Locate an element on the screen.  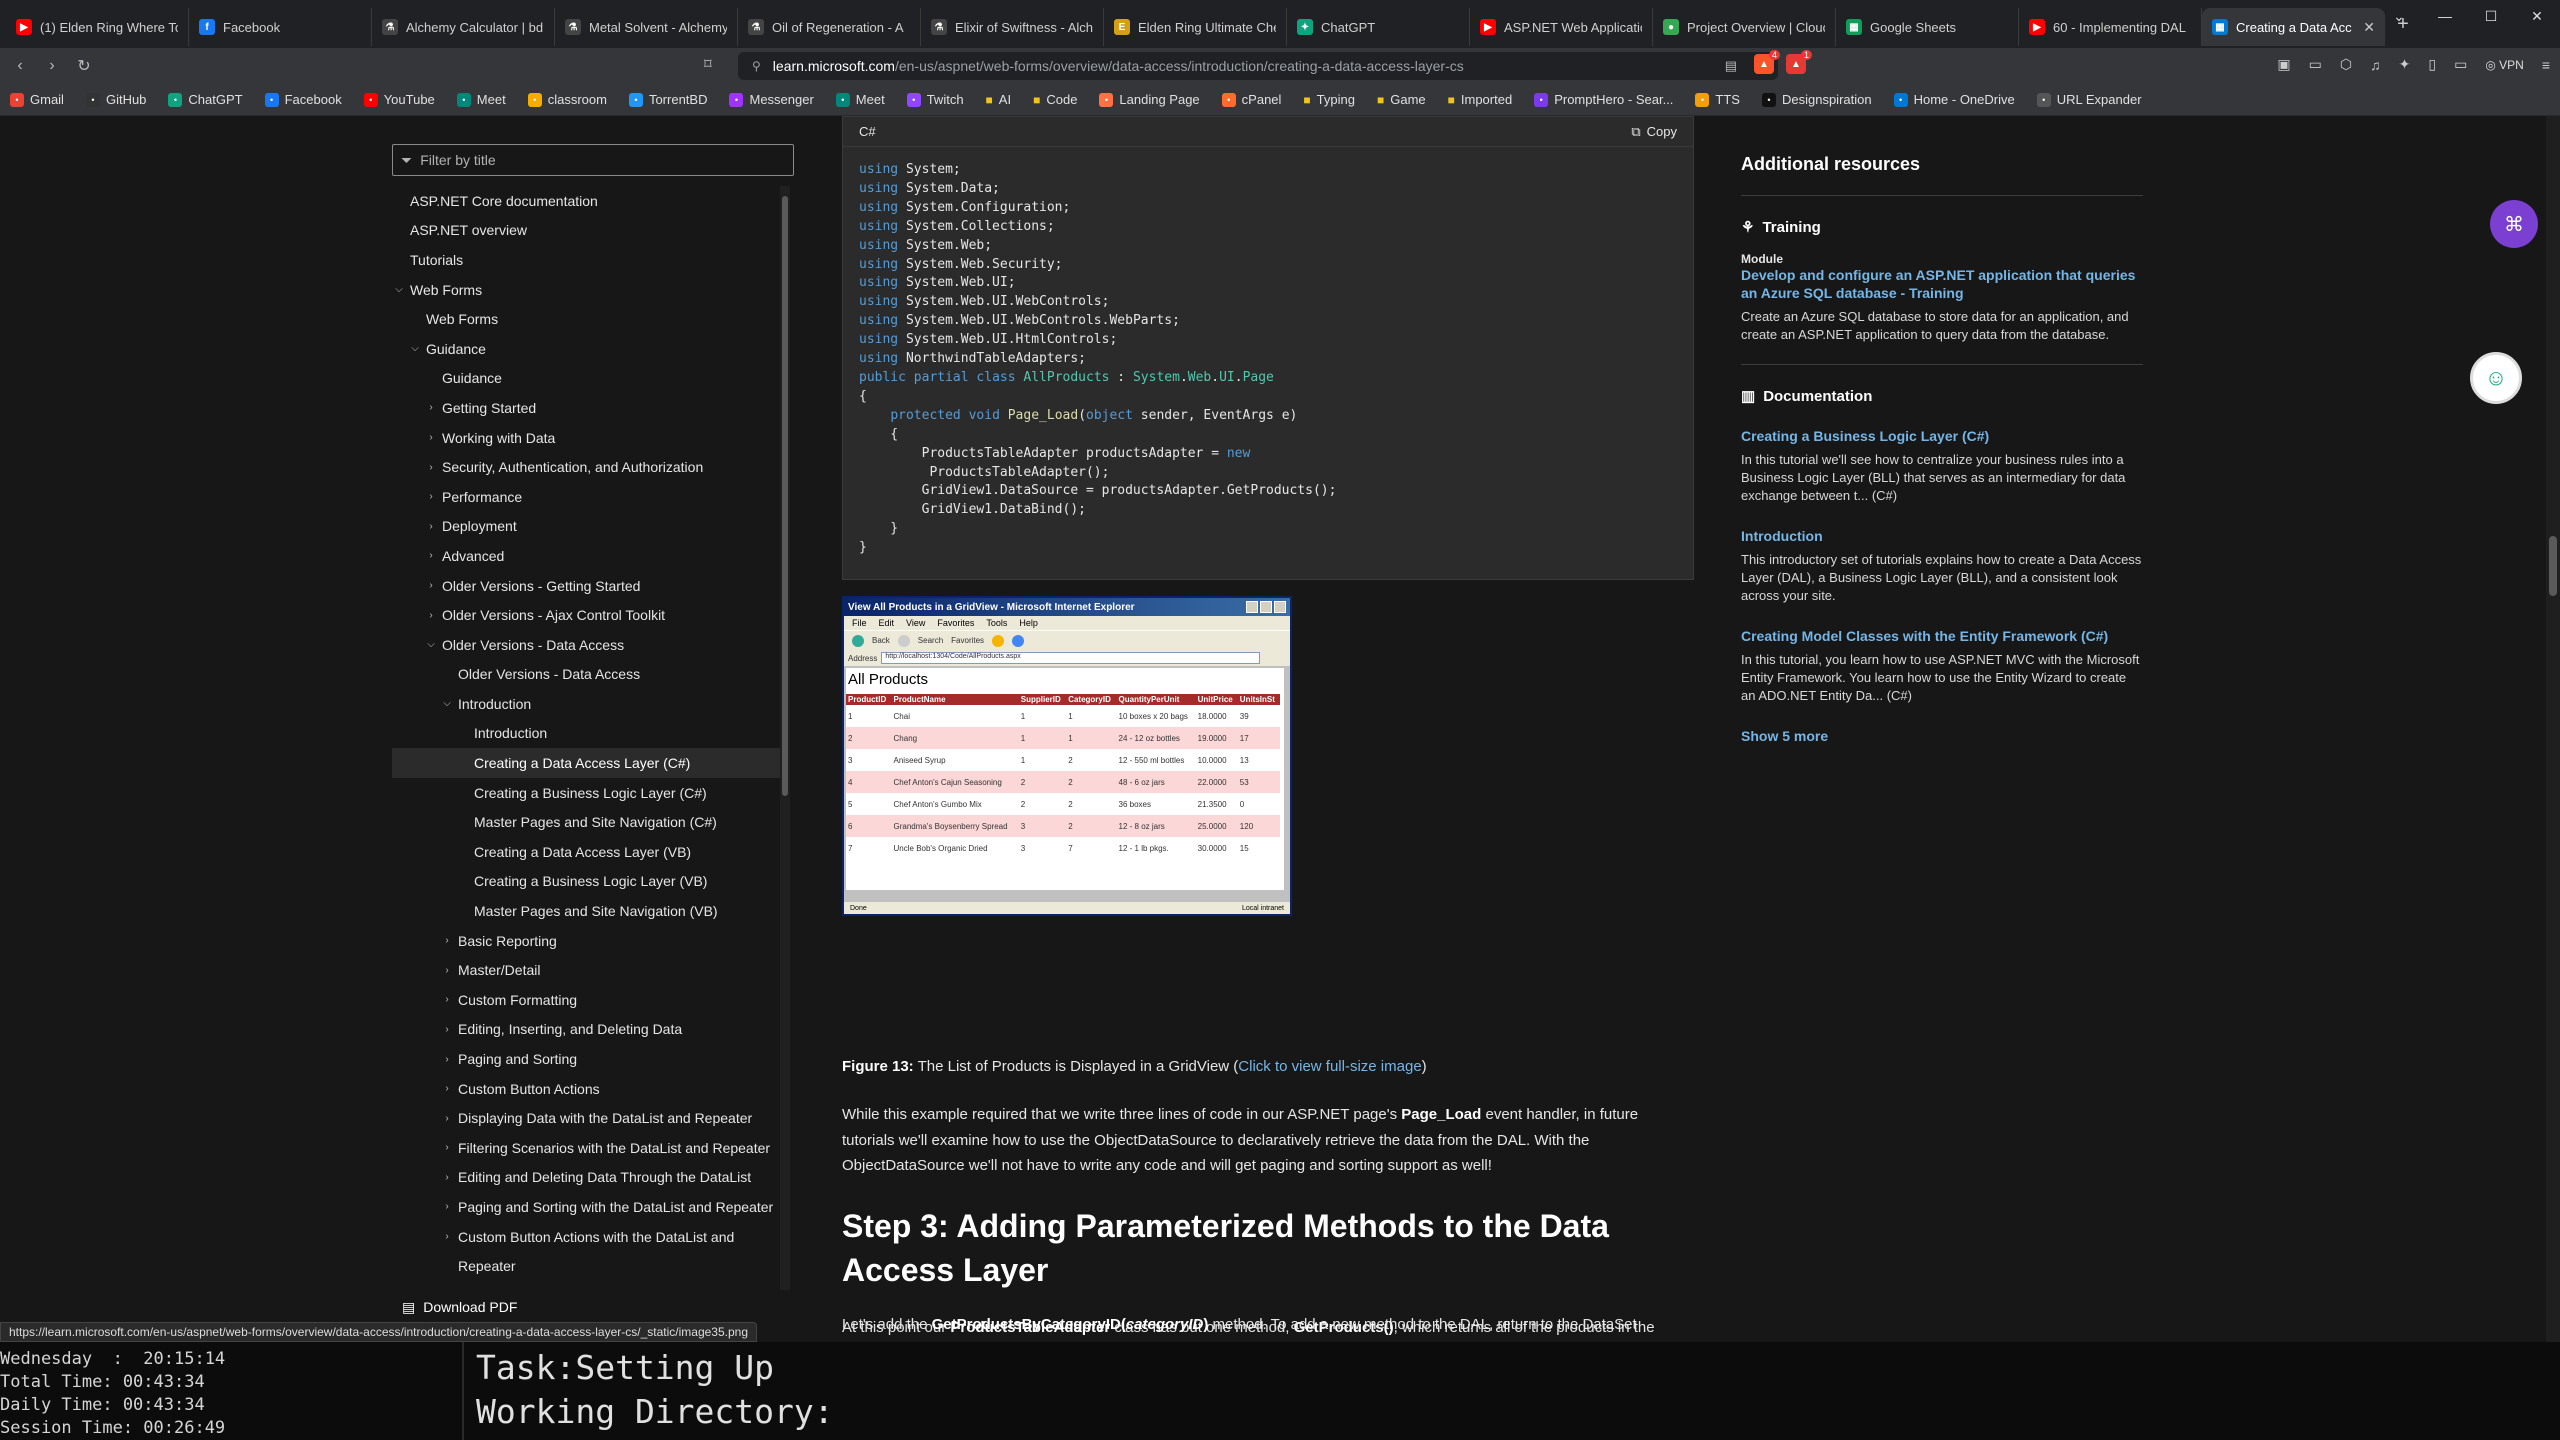
toc-item: Master Pages and Site Navigation (C#) is located at coordinates (588, 822).